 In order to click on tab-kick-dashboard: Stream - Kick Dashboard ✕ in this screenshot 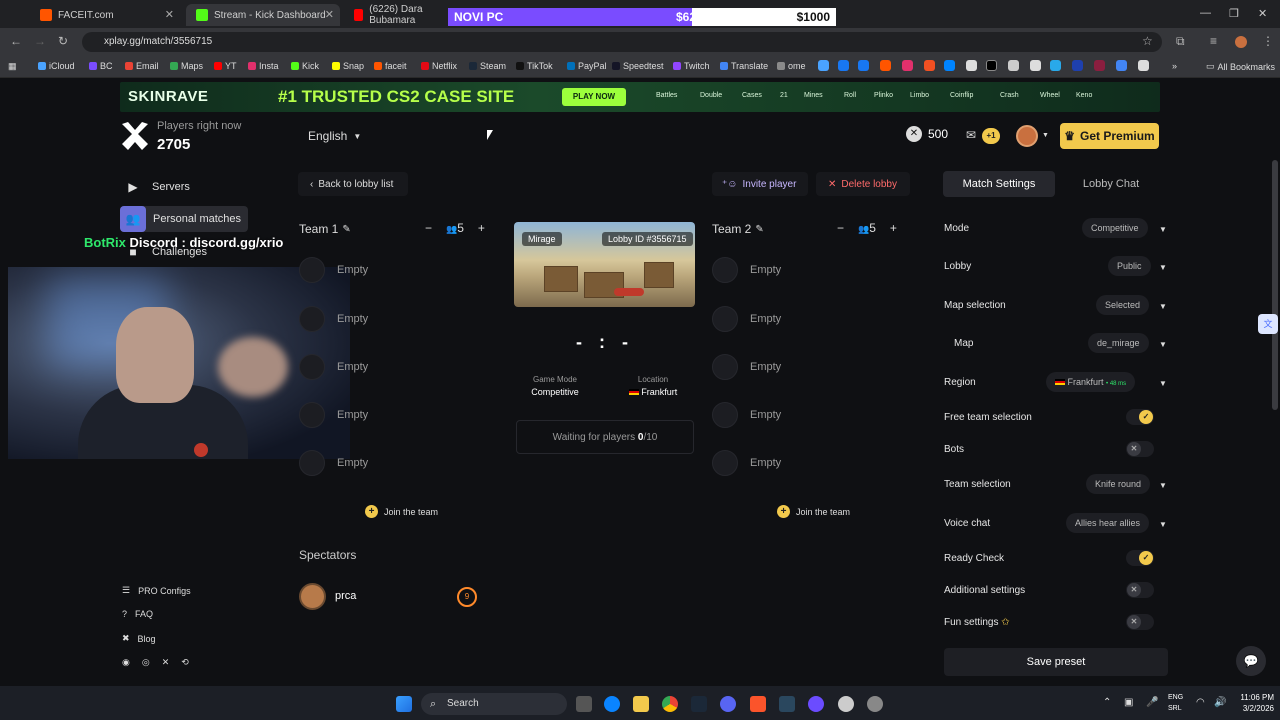, I will do `click(263, 15)`.